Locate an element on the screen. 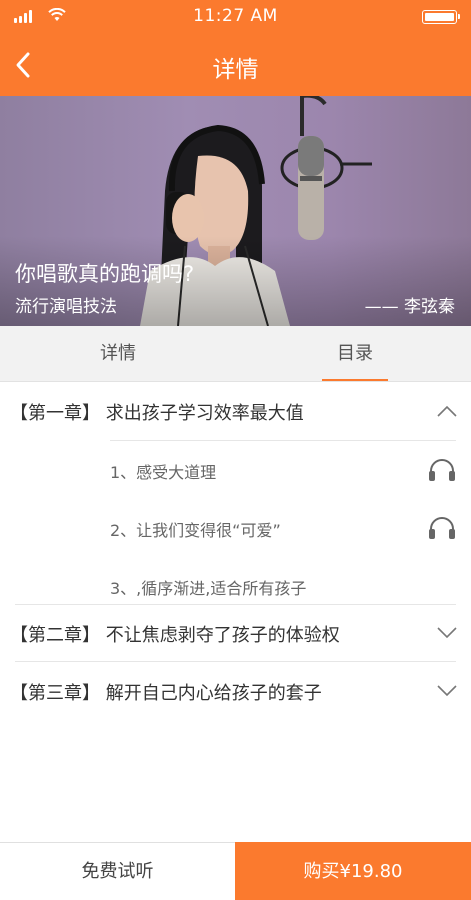 Image resolution: width=471 pixels, height=900 pixels. chapter-title: 【第二章】 不让焦虑剥夺了孩子的体验权 is located at coordinates (175, 635).